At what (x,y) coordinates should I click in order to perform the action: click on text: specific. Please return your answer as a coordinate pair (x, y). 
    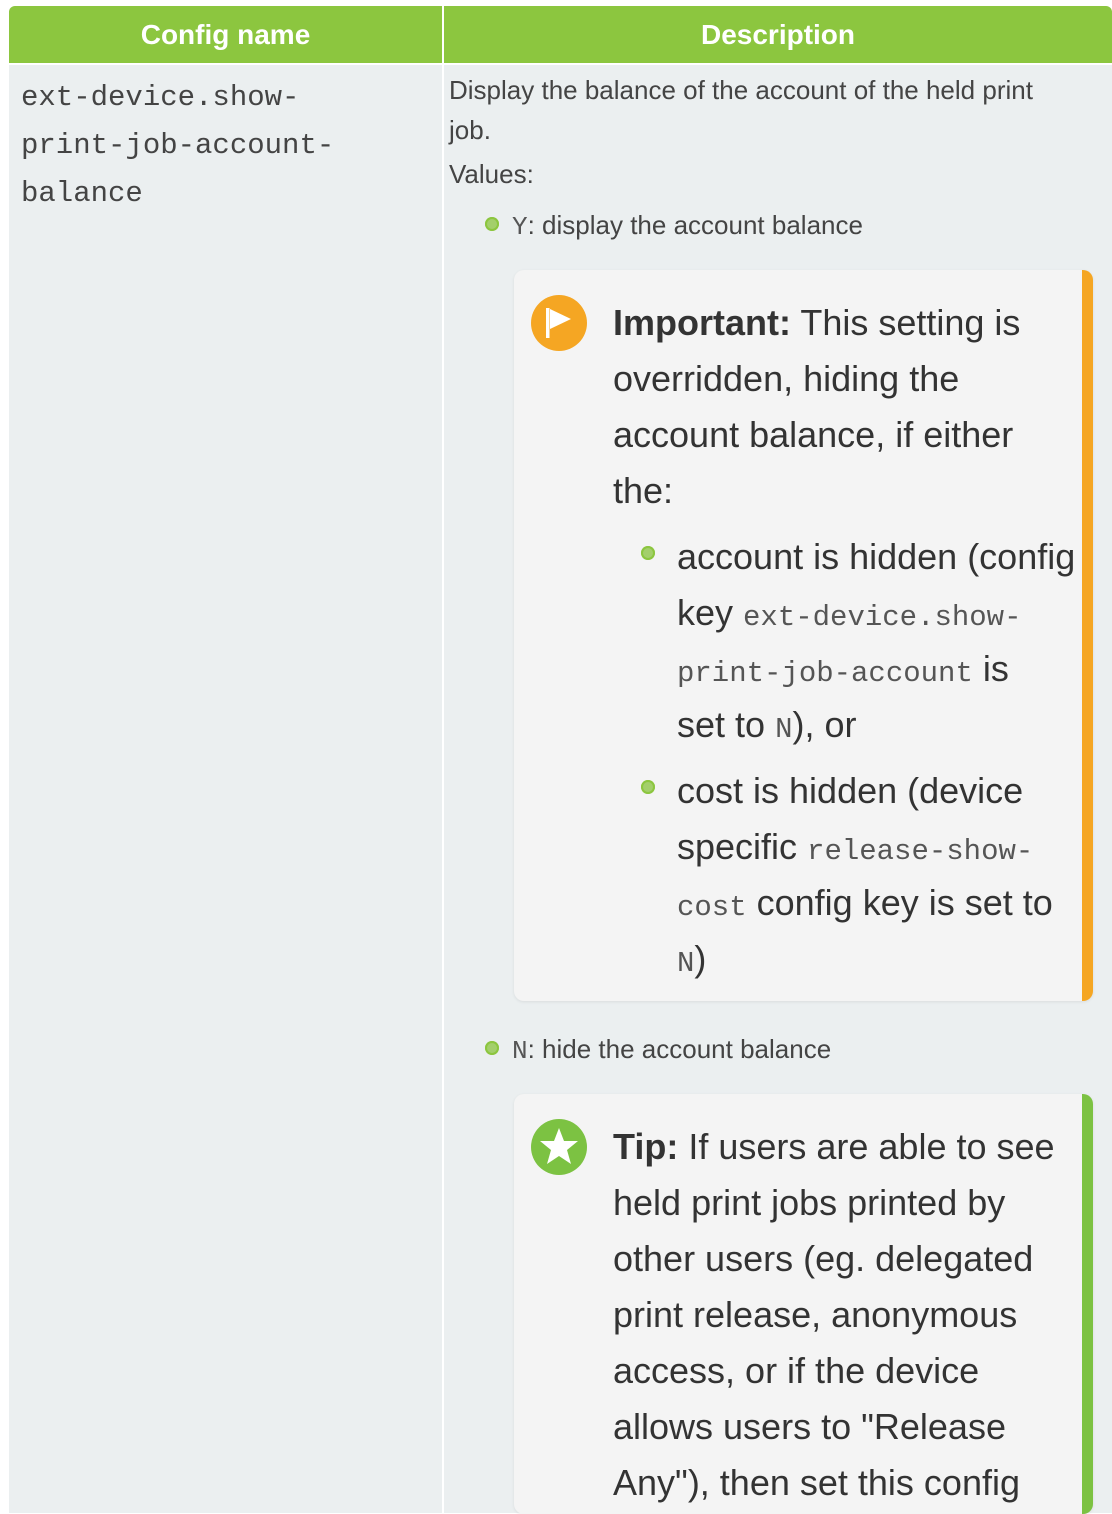
    Looking at the image, I should click on (742, 846).